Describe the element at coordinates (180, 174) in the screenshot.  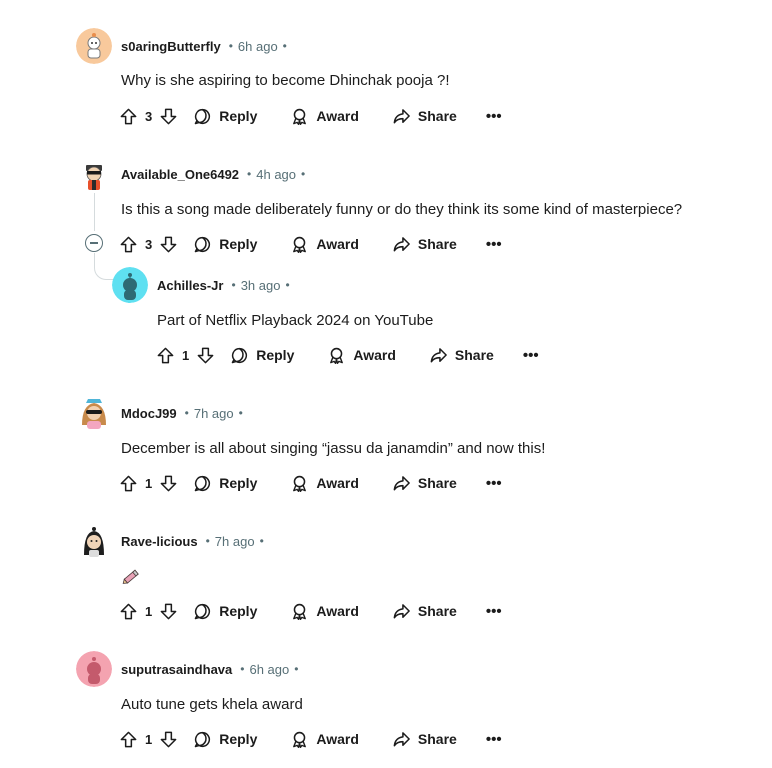
I see `comment-author: Available_One6492` at that location.